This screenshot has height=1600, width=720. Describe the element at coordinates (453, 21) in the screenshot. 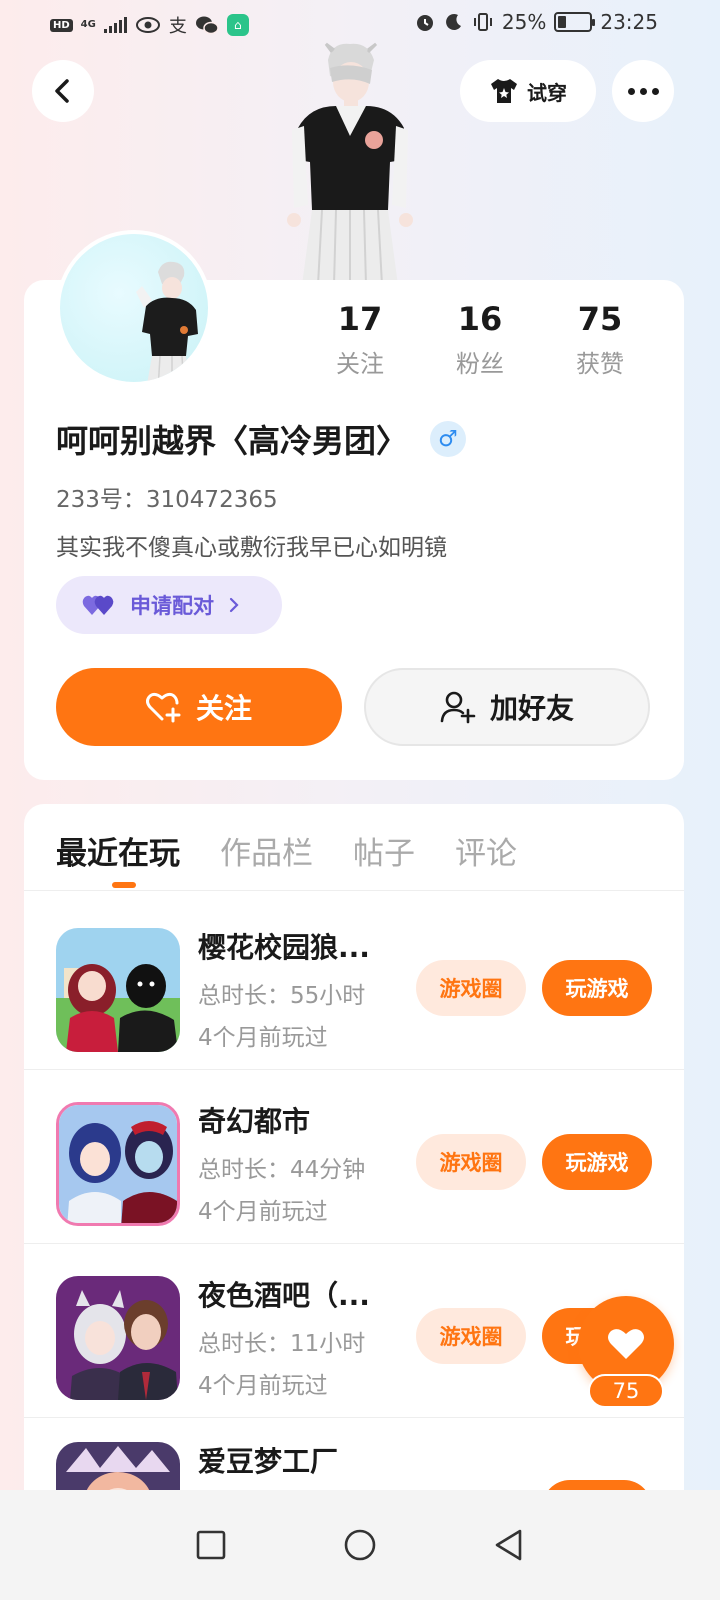

I see `moon-icon` at that location.